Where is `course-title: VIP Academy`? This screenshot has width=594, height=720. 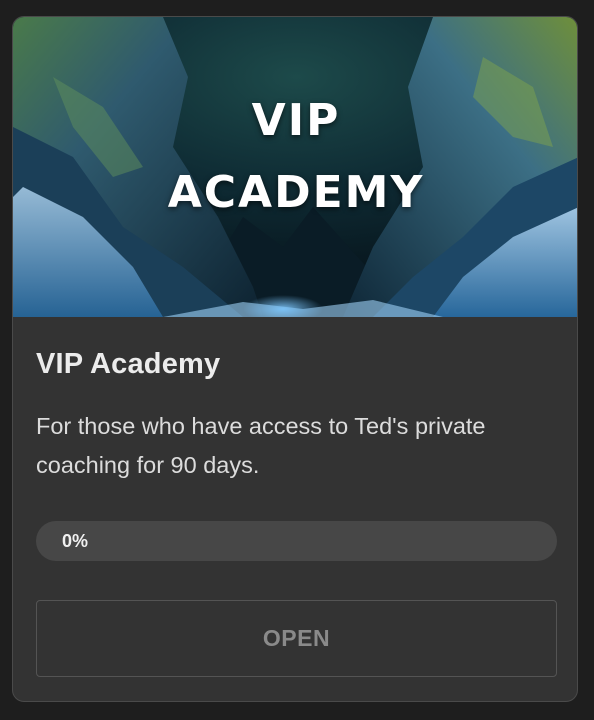
course-title: VIP Academy is located at coordinates (128, 364).